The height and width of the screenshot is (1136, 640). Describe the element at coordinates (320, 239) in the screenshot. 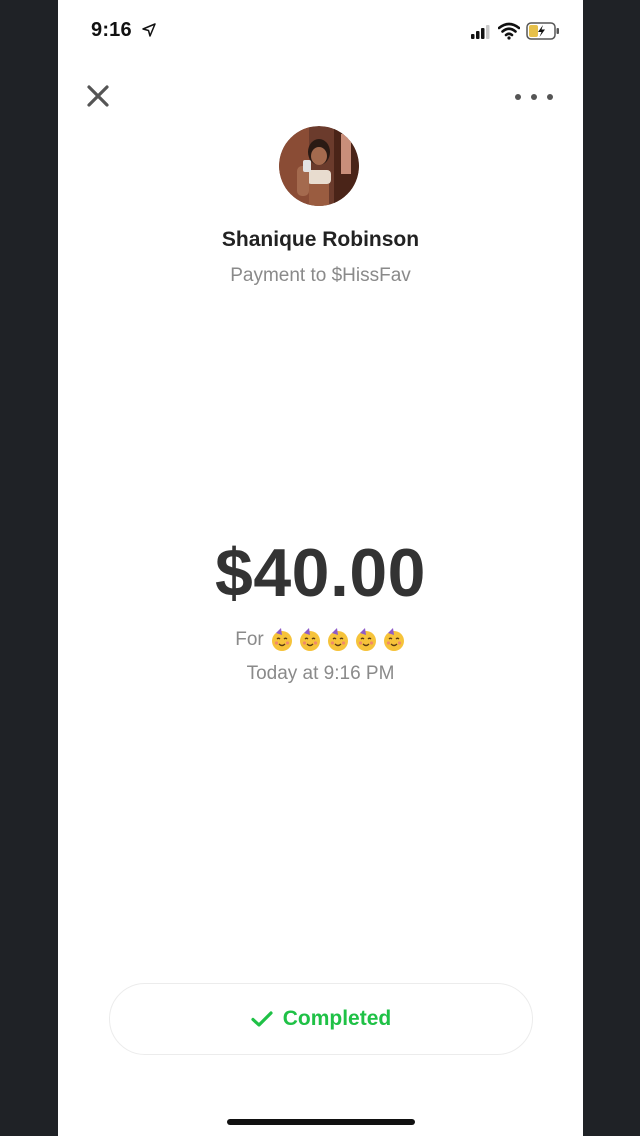

I see `recipient-name: Shanique Robinson` at that location.